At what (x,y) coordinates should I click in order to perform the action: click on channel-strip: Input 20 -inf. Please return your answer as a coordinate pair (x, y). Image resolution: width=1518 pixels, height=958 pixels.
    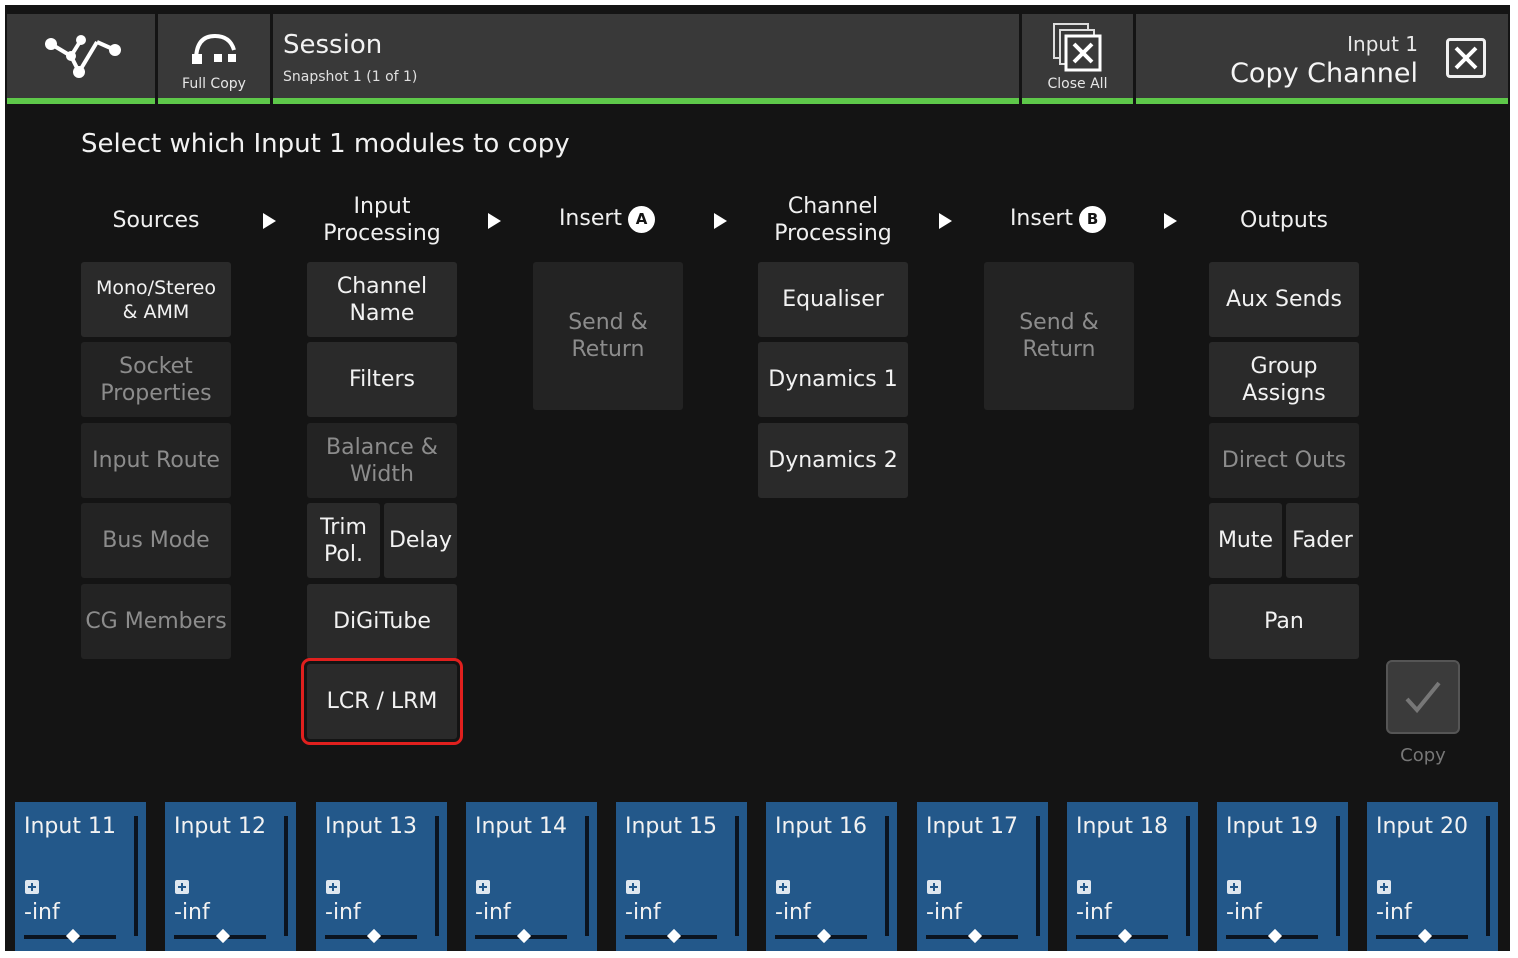
    Looking at the image, I should click on (1432, 876).